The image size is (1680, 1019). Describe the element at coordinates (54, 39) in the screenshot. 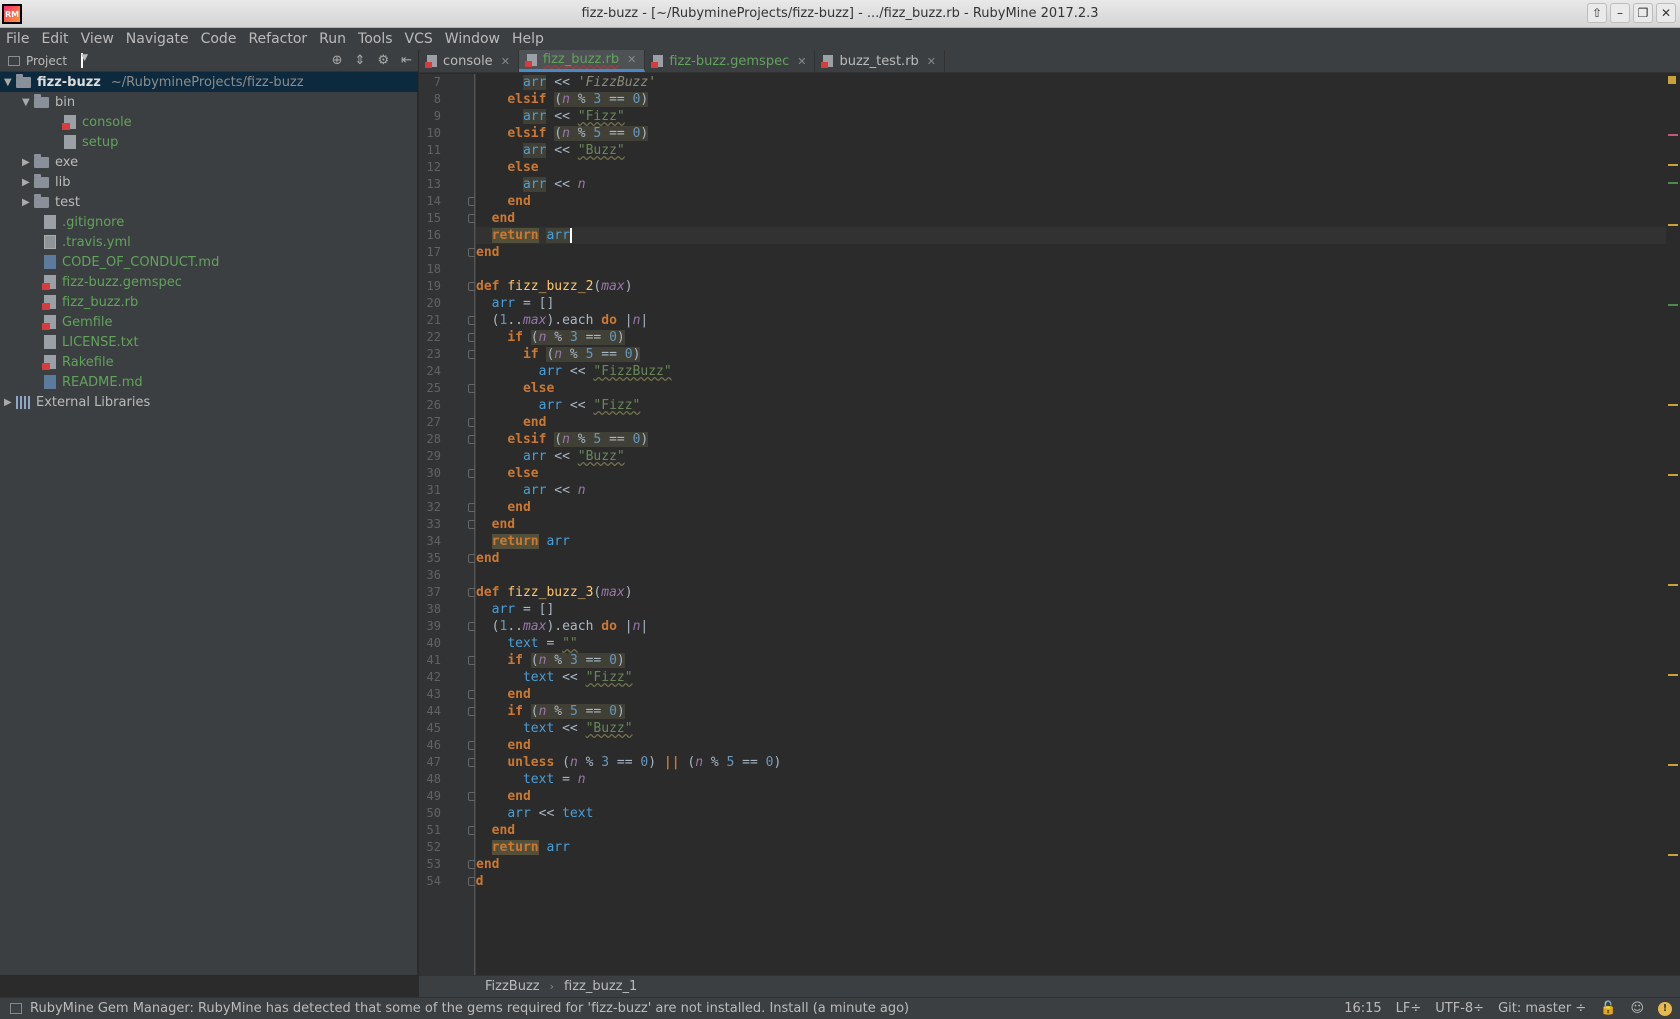

I see `menu-edit: Edit` at that location.